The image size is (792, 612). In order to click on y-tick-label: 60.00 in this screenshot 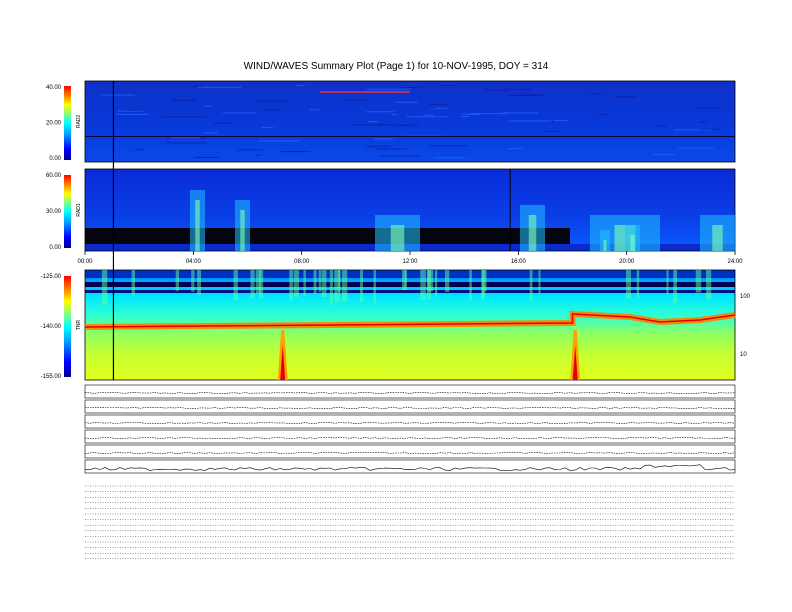, I will do `click(54, 176)`.